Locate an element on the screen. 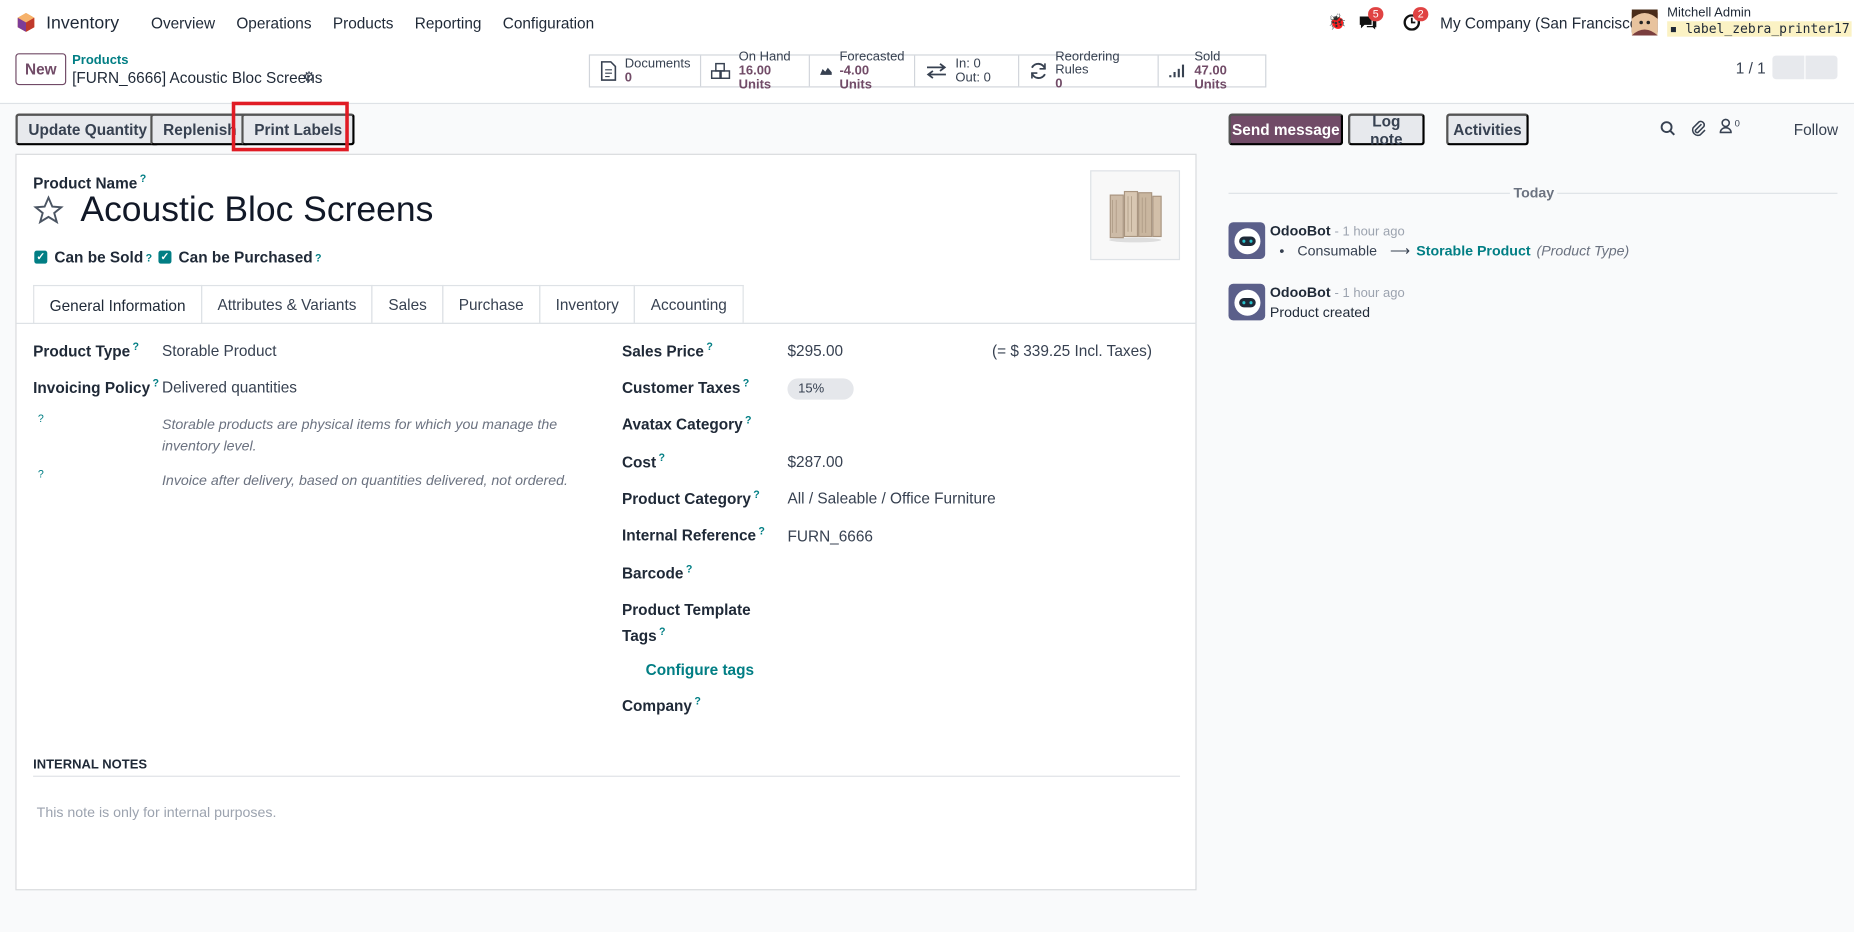  on-hand-value: 16.00 Units is located at coordinates (755, 77).